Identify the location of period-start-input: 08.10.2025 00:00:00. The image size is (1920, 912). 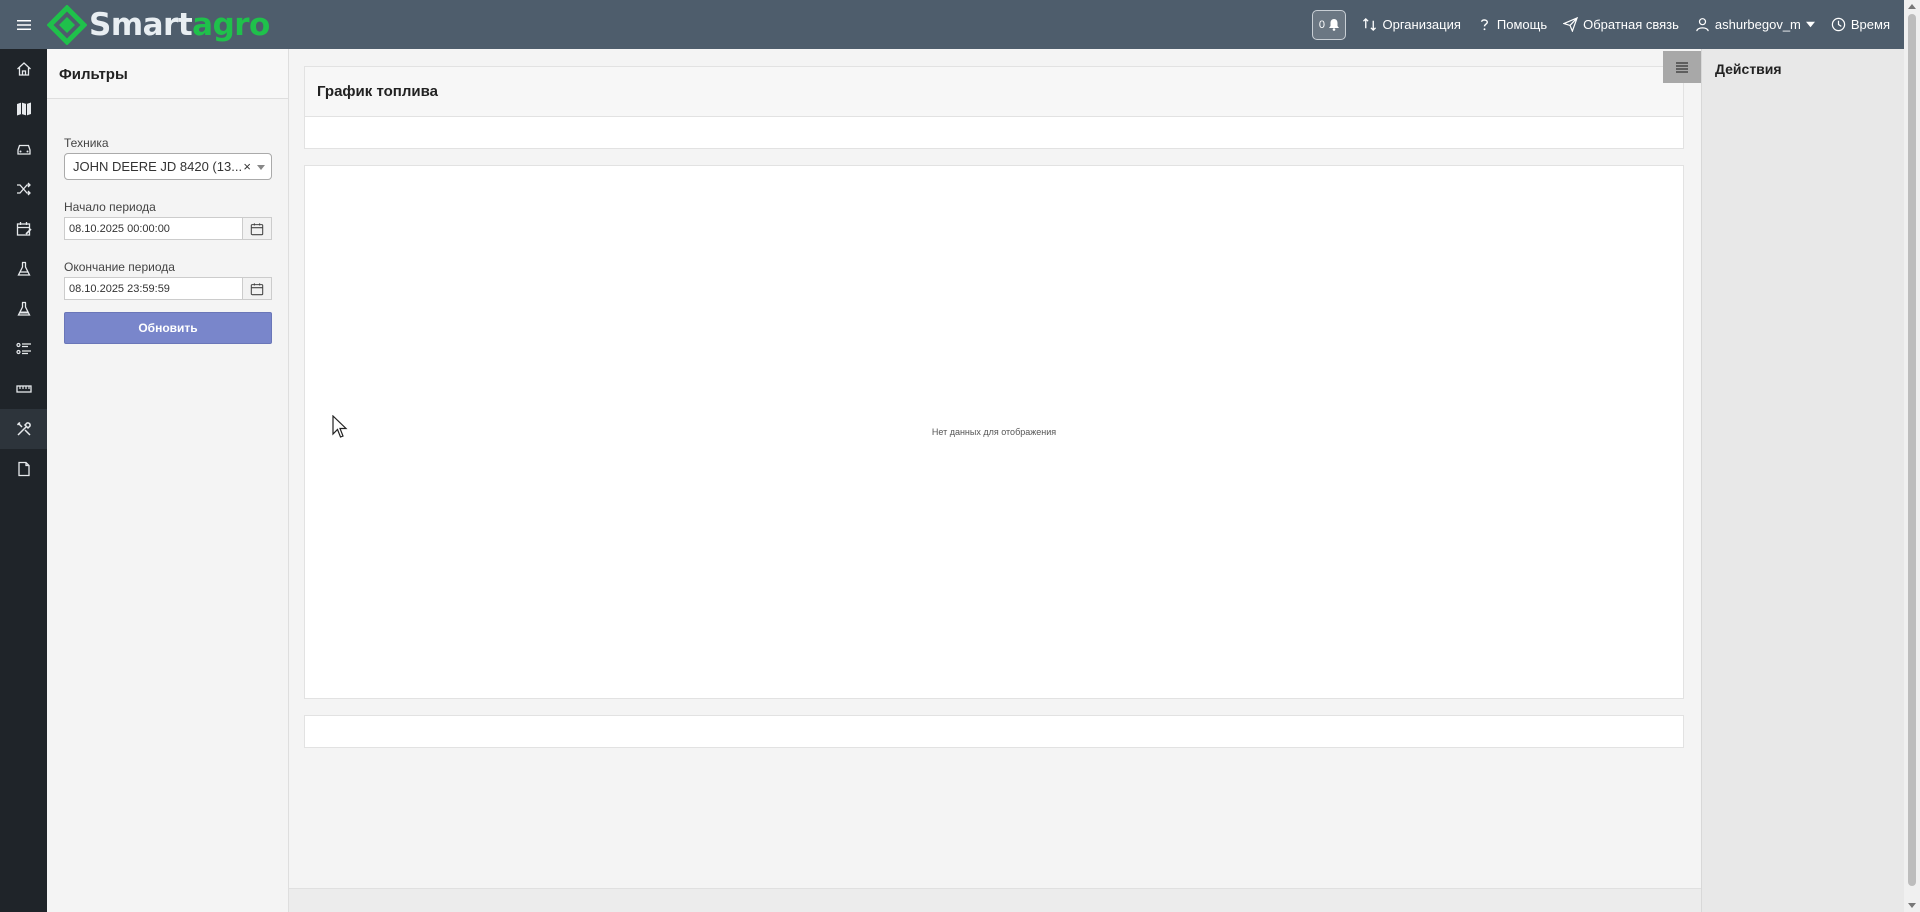
(153, 228).